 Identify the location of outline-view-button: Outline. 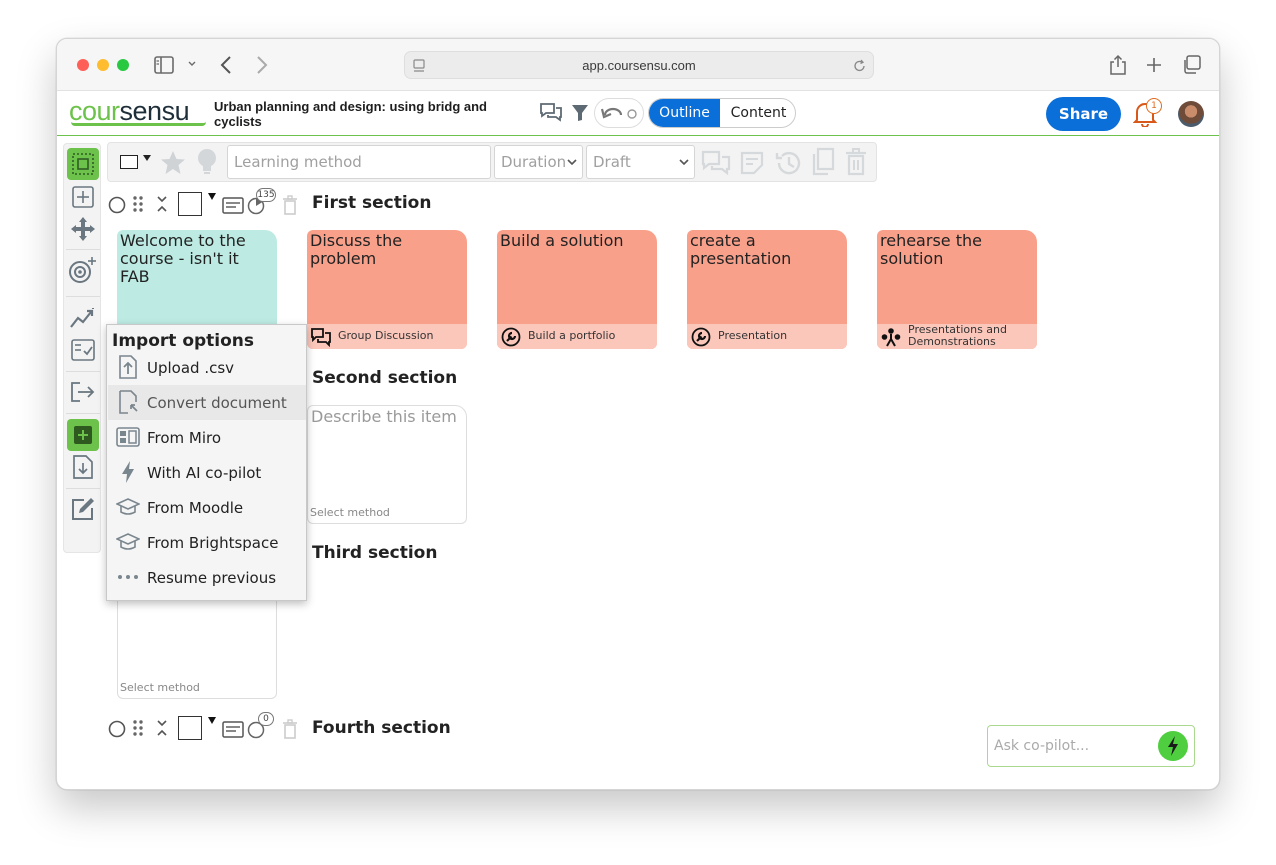
(684, 113).